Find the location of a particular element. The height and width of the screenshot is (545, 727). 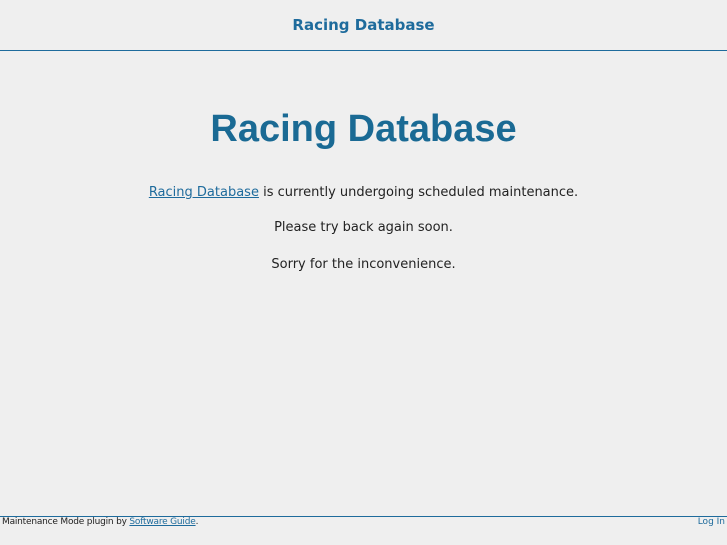

login-link: Log In is located at coordinates (711, 522).